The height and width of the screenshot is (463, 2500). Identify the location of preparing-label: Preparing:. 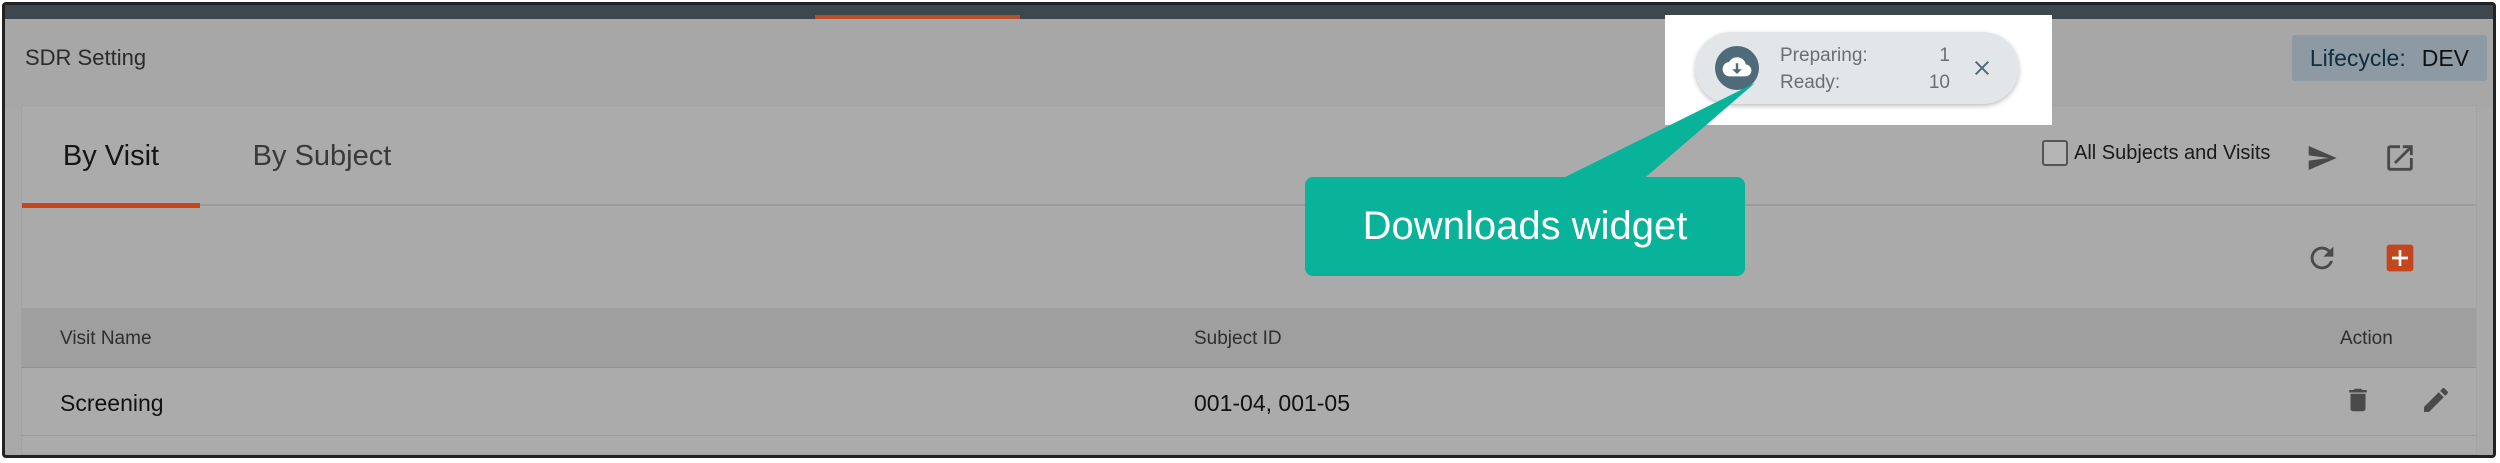
(1824, 55).